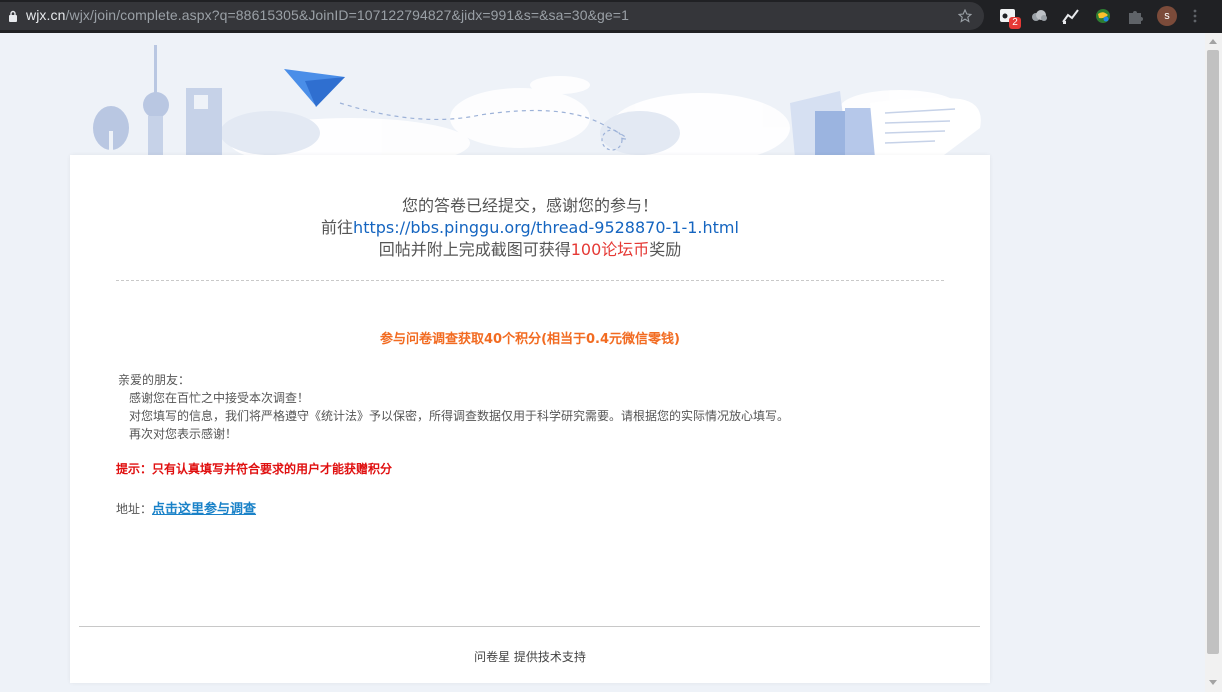 This screenshot has width=1222, height=692. What do you see at coordinates (529, 205) in the screenshot?
I see `thank-you-text: 您的答卷已经提交，感谢您的参与！` at bounding box center [529, 205].